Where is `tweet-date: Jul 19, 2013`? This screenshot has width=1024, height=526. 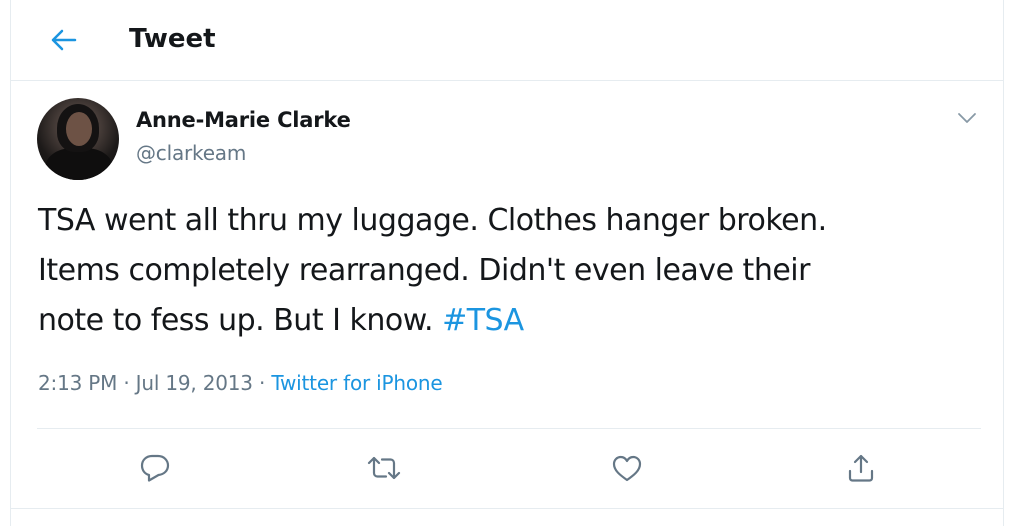
tweet-date: Jul 19, 2013 is located at coordinates (194, 383).